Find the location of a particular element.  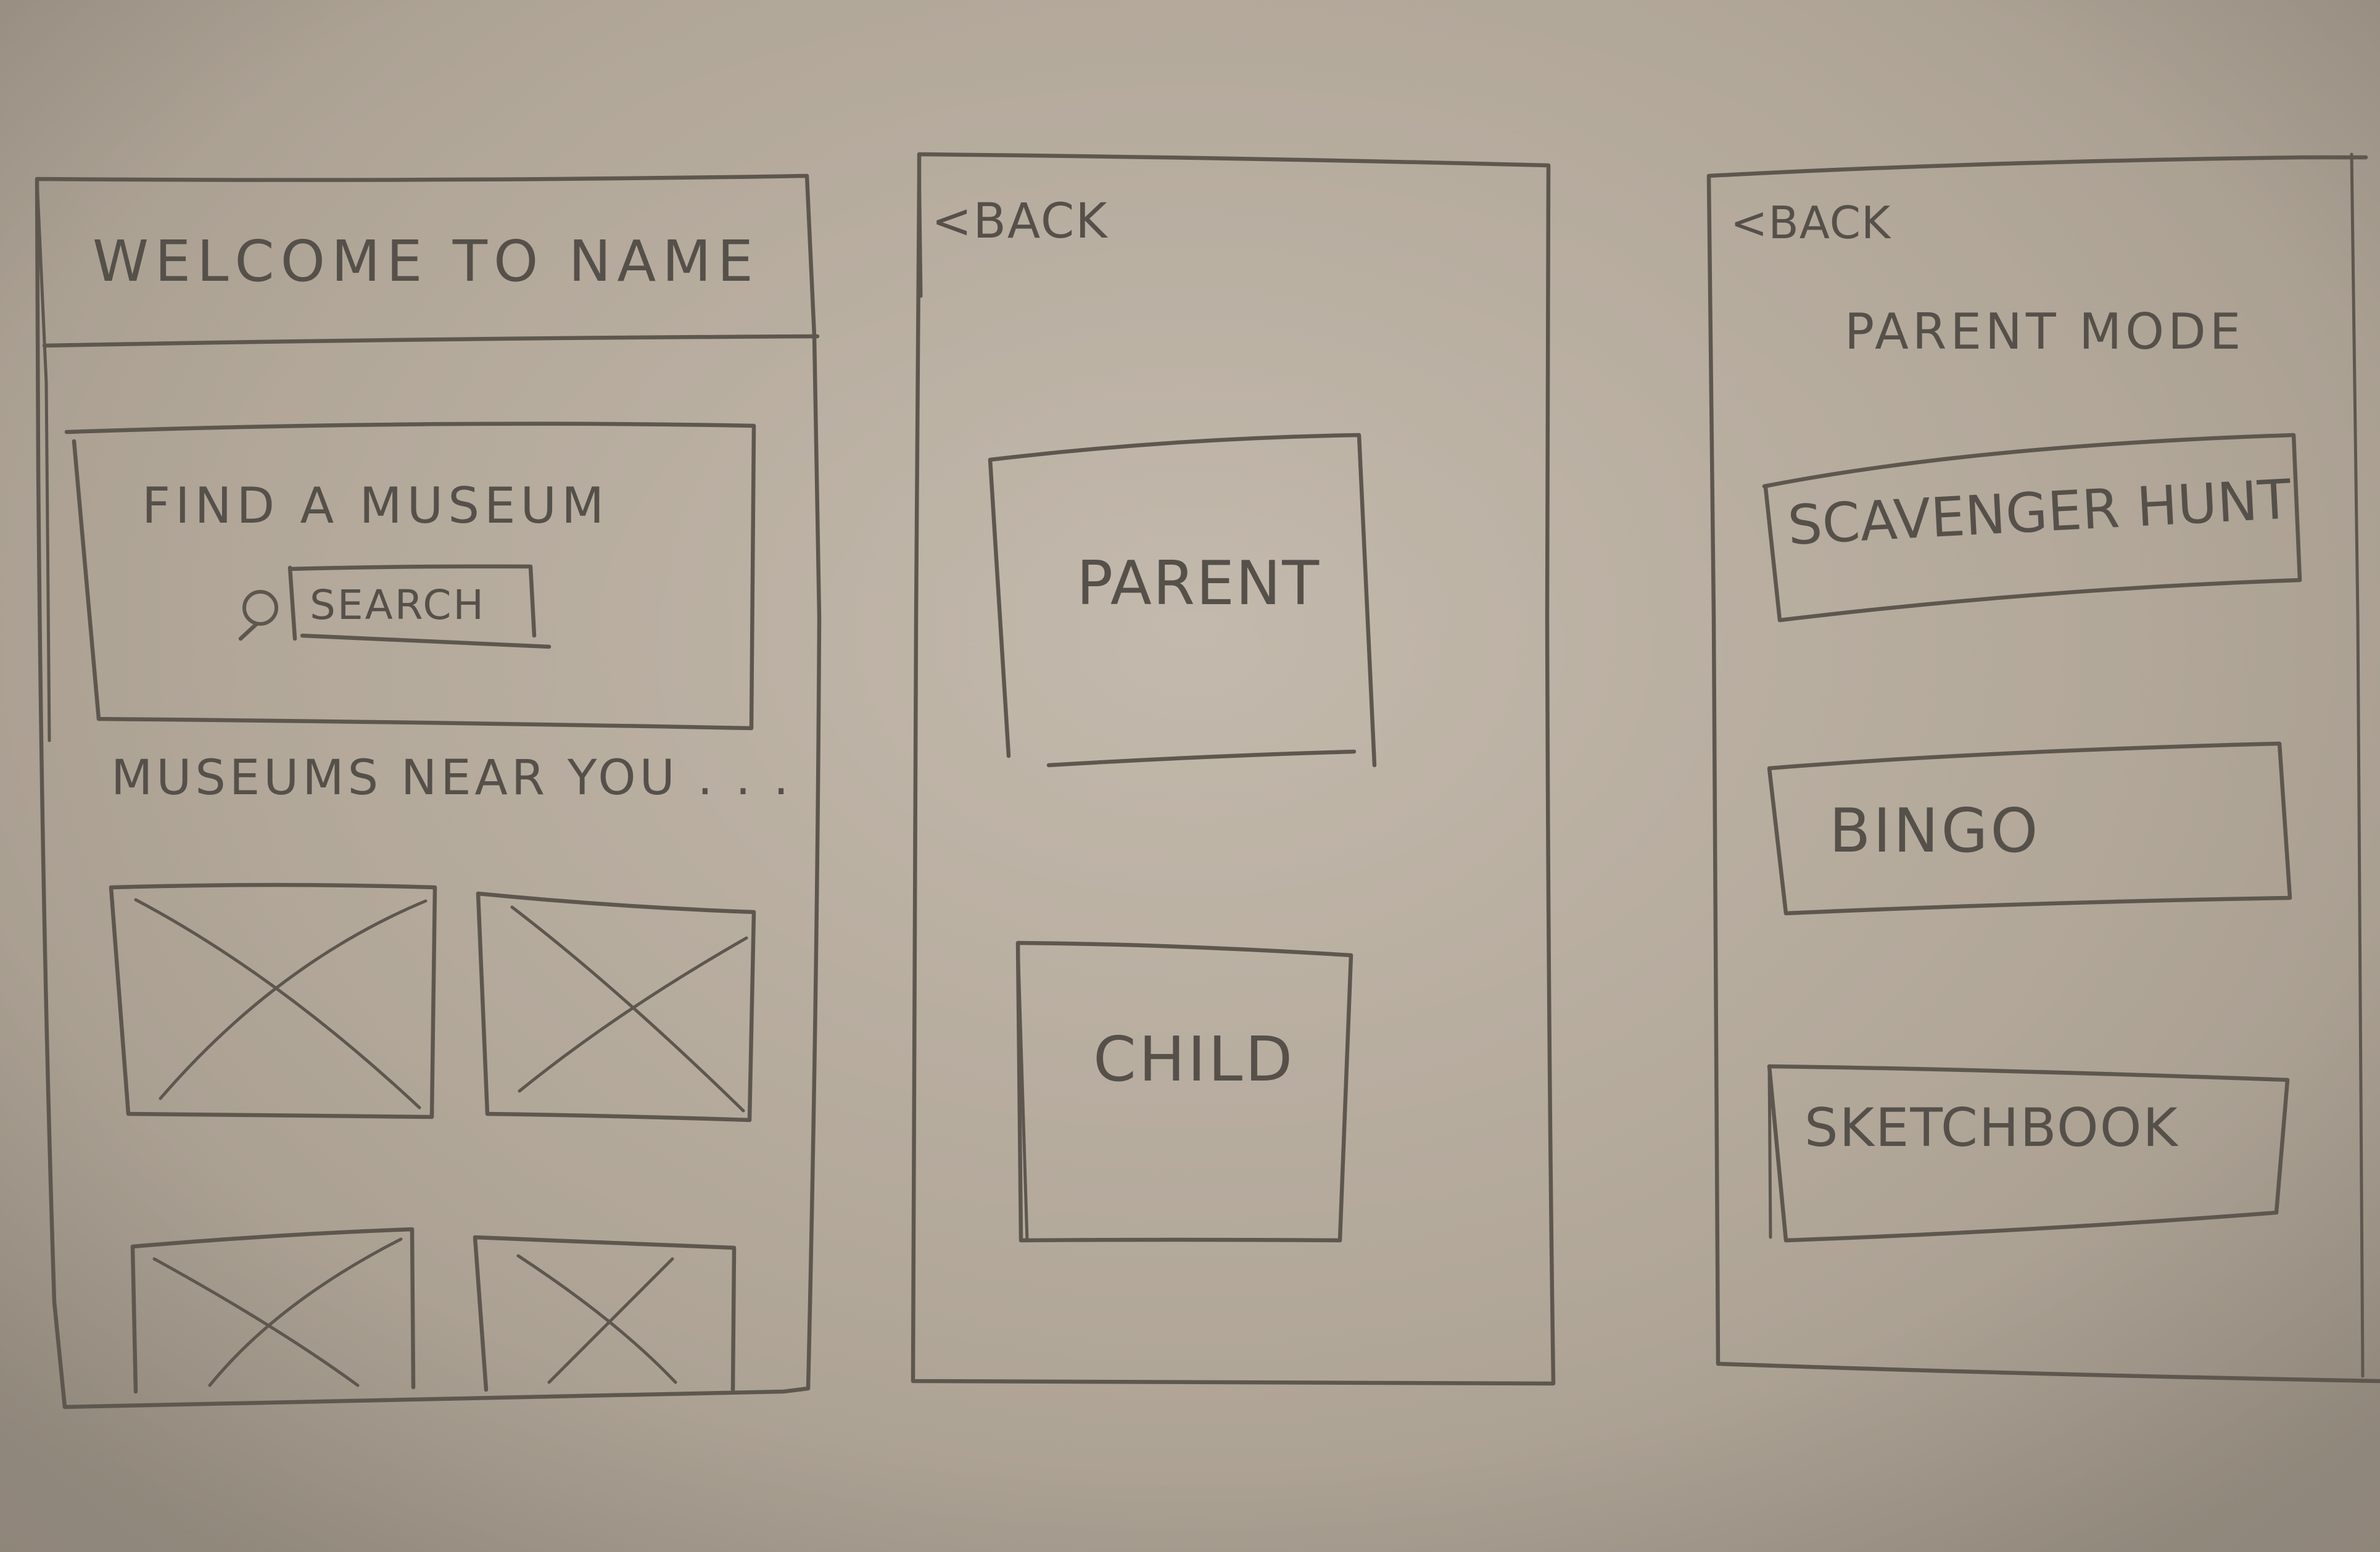

find-museum-heading: FIND A MUSEUM is located at coordinates (375, 505).